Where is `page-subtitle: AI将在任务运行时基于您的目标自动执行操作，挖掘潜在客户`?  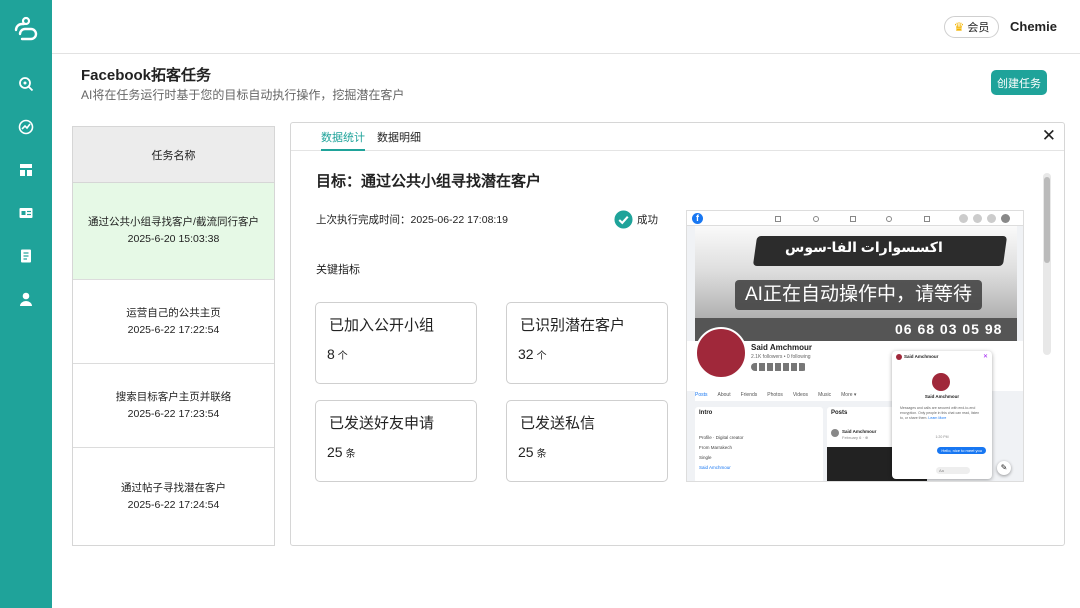
page-subtitle: AI将在任务运行时基于您的目标自动执行操作，挖掘潜在客户 is located at coordinates (243, 95).